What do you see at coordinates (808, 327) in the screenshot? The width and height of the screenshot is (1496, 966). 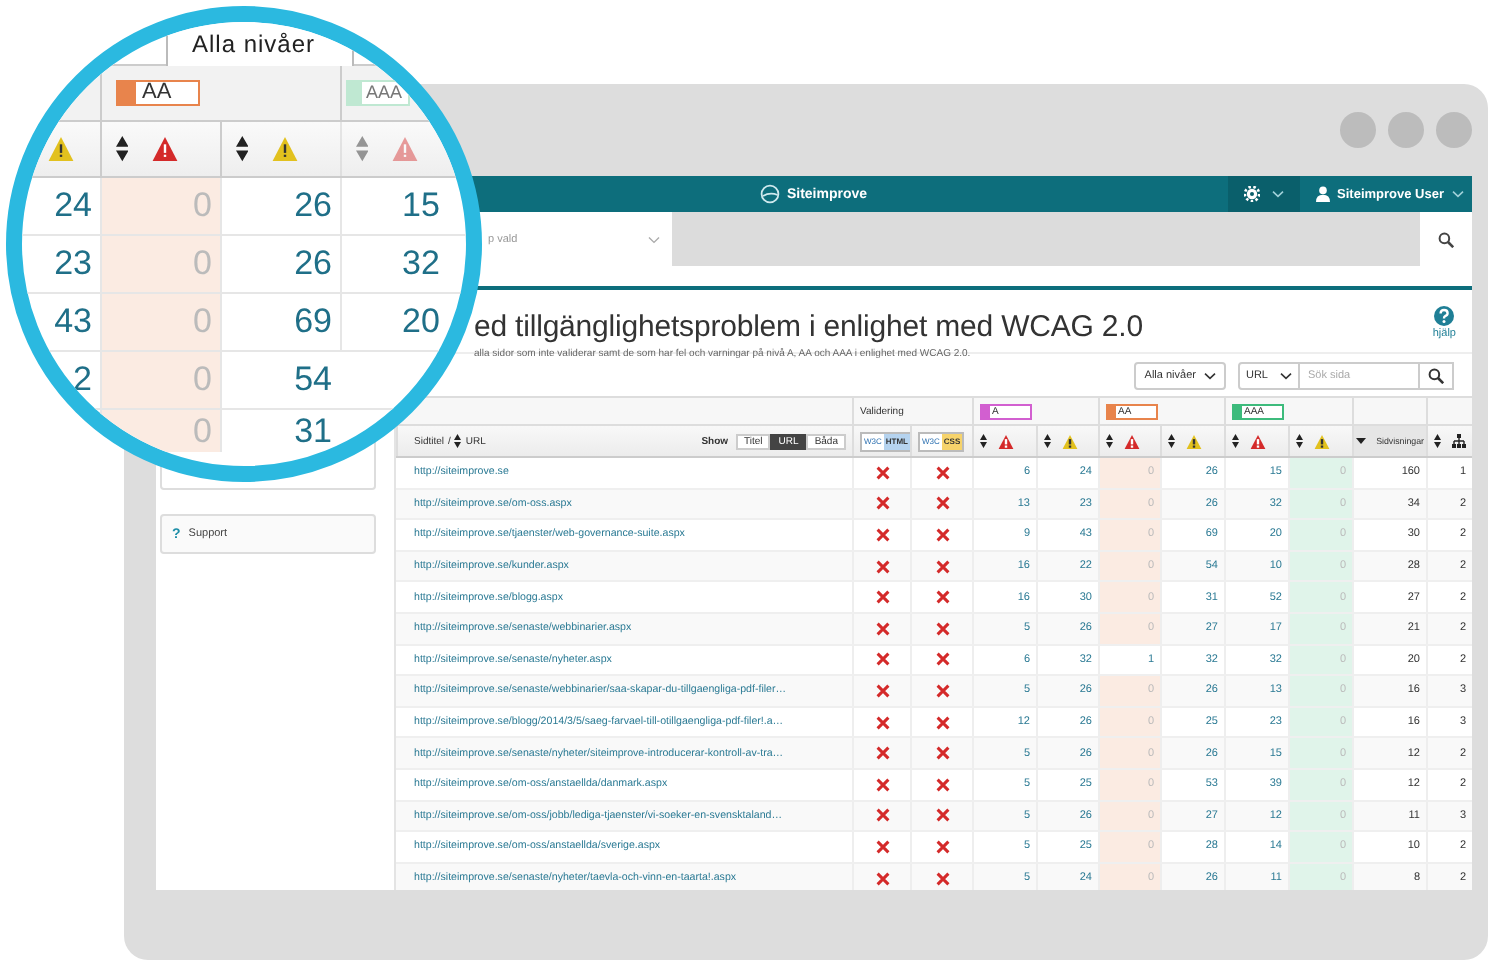 I see `page-title: ed tillgänglighetsproblem i enlighet med WCAG 2.0` at bounding box center [808, 327].